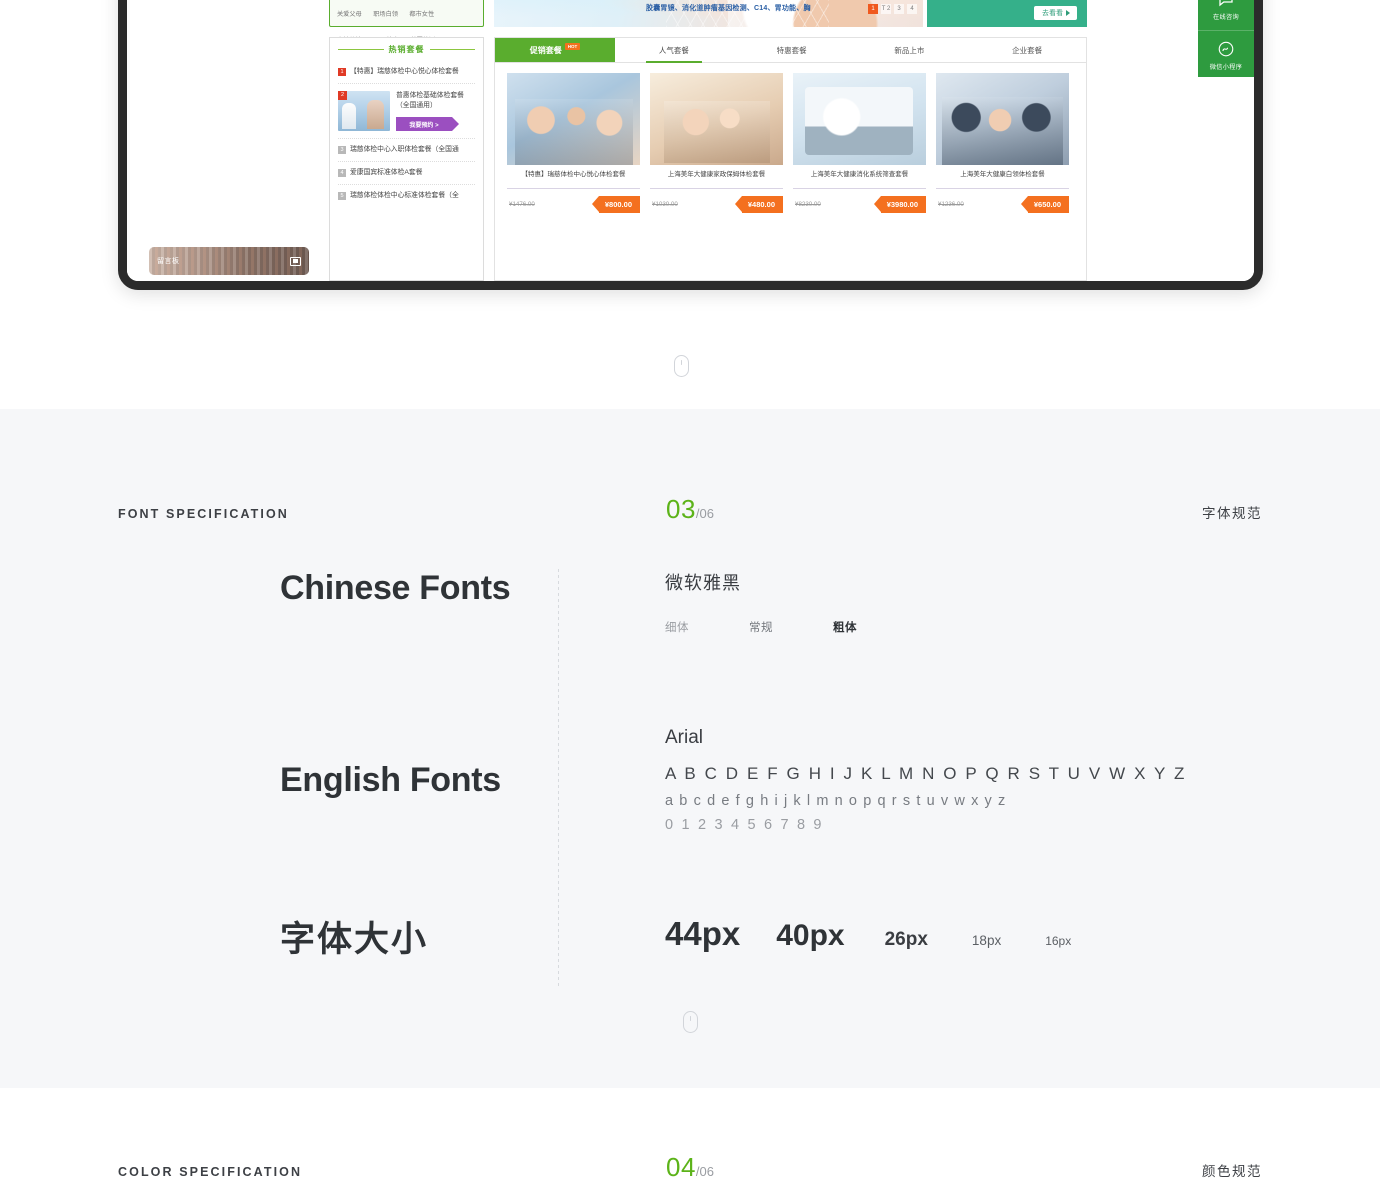  Describe the element at coordinates (364, 110) in the screenshot. I see `featured-thumbnail-wrap: 2` at that location.